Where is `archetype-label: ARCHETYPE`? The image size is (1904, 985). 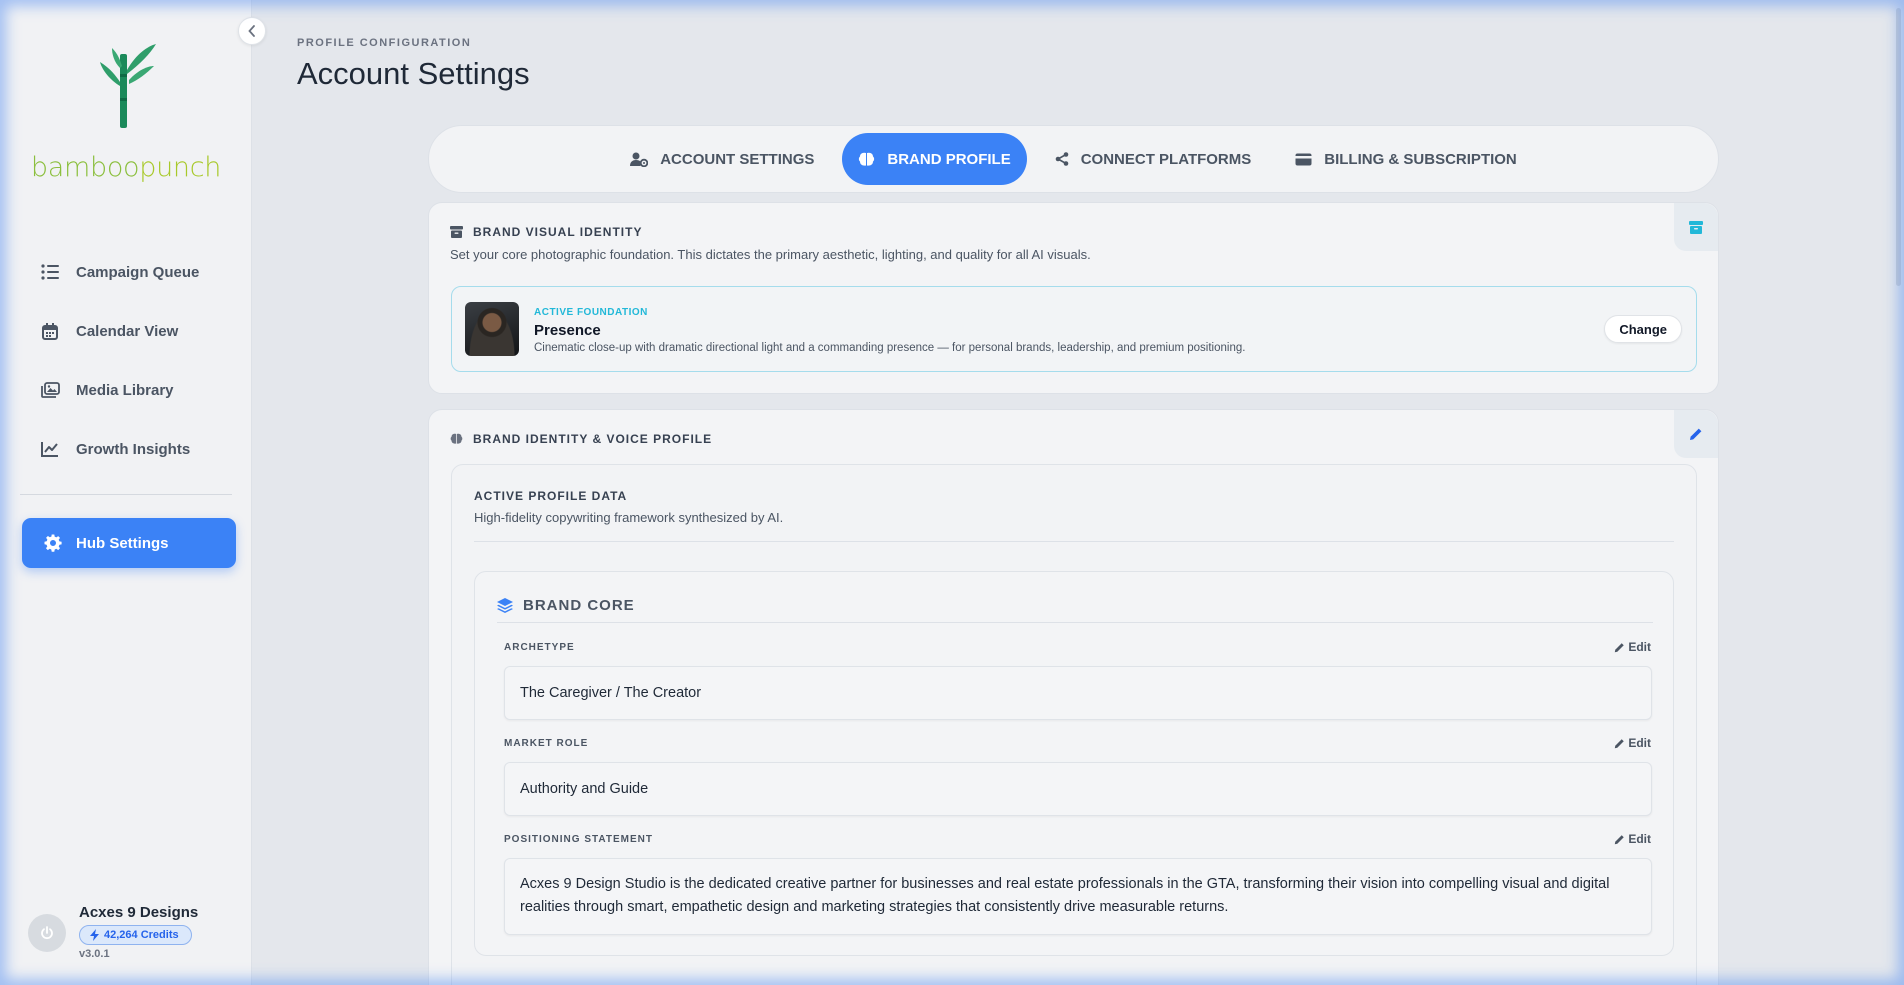
archetype-label: ARCHETYPE is located at coordinates (539, 647).